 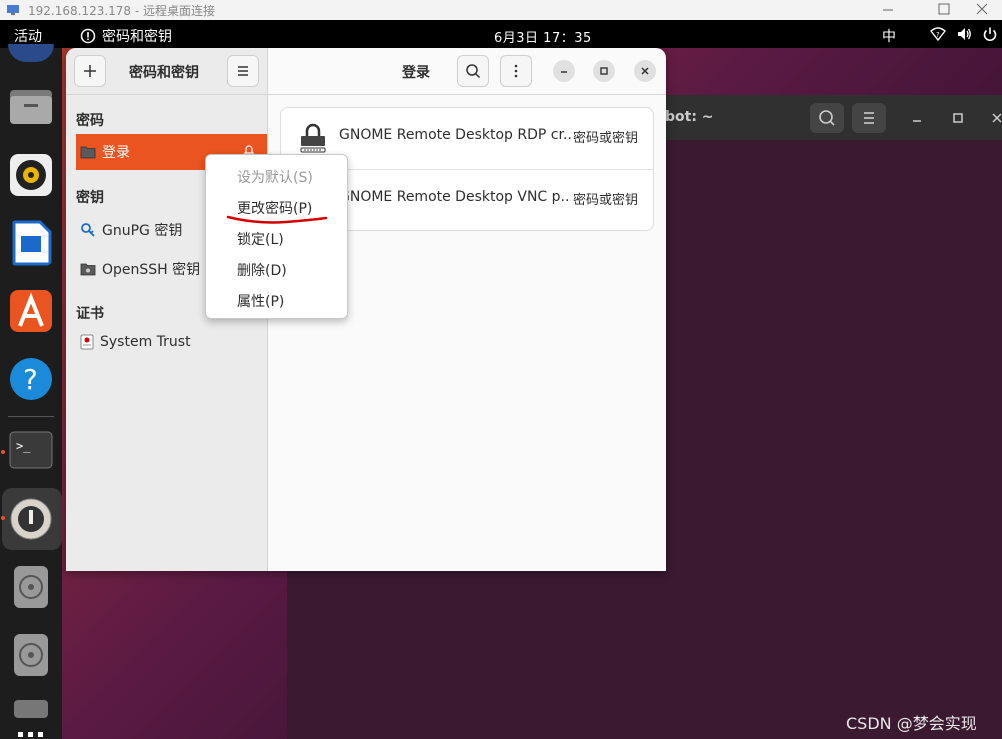 What do you see at coordinates (501, 10) in the screenshot?
I see `rdp-titlebar: 192.168.123.178 - 远程桌面连接` at bounding box center [501, 10].